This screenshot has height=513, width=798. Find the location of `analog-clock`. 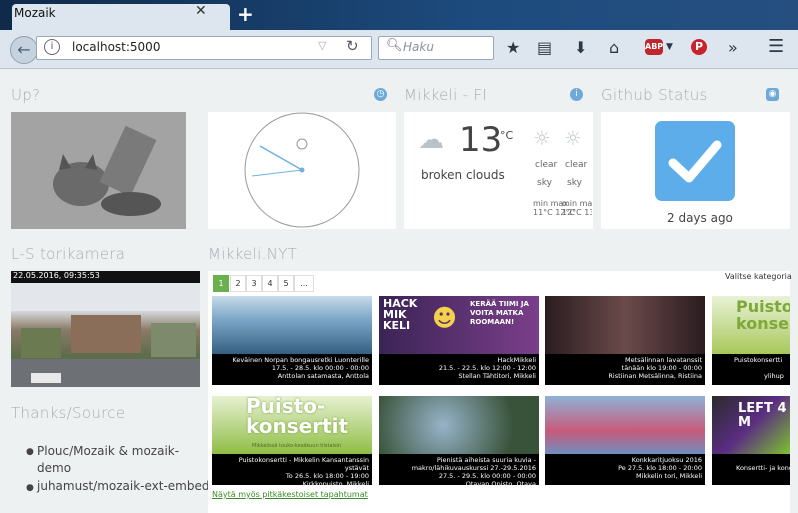

analog-clock is located at coordinates (302, 170).